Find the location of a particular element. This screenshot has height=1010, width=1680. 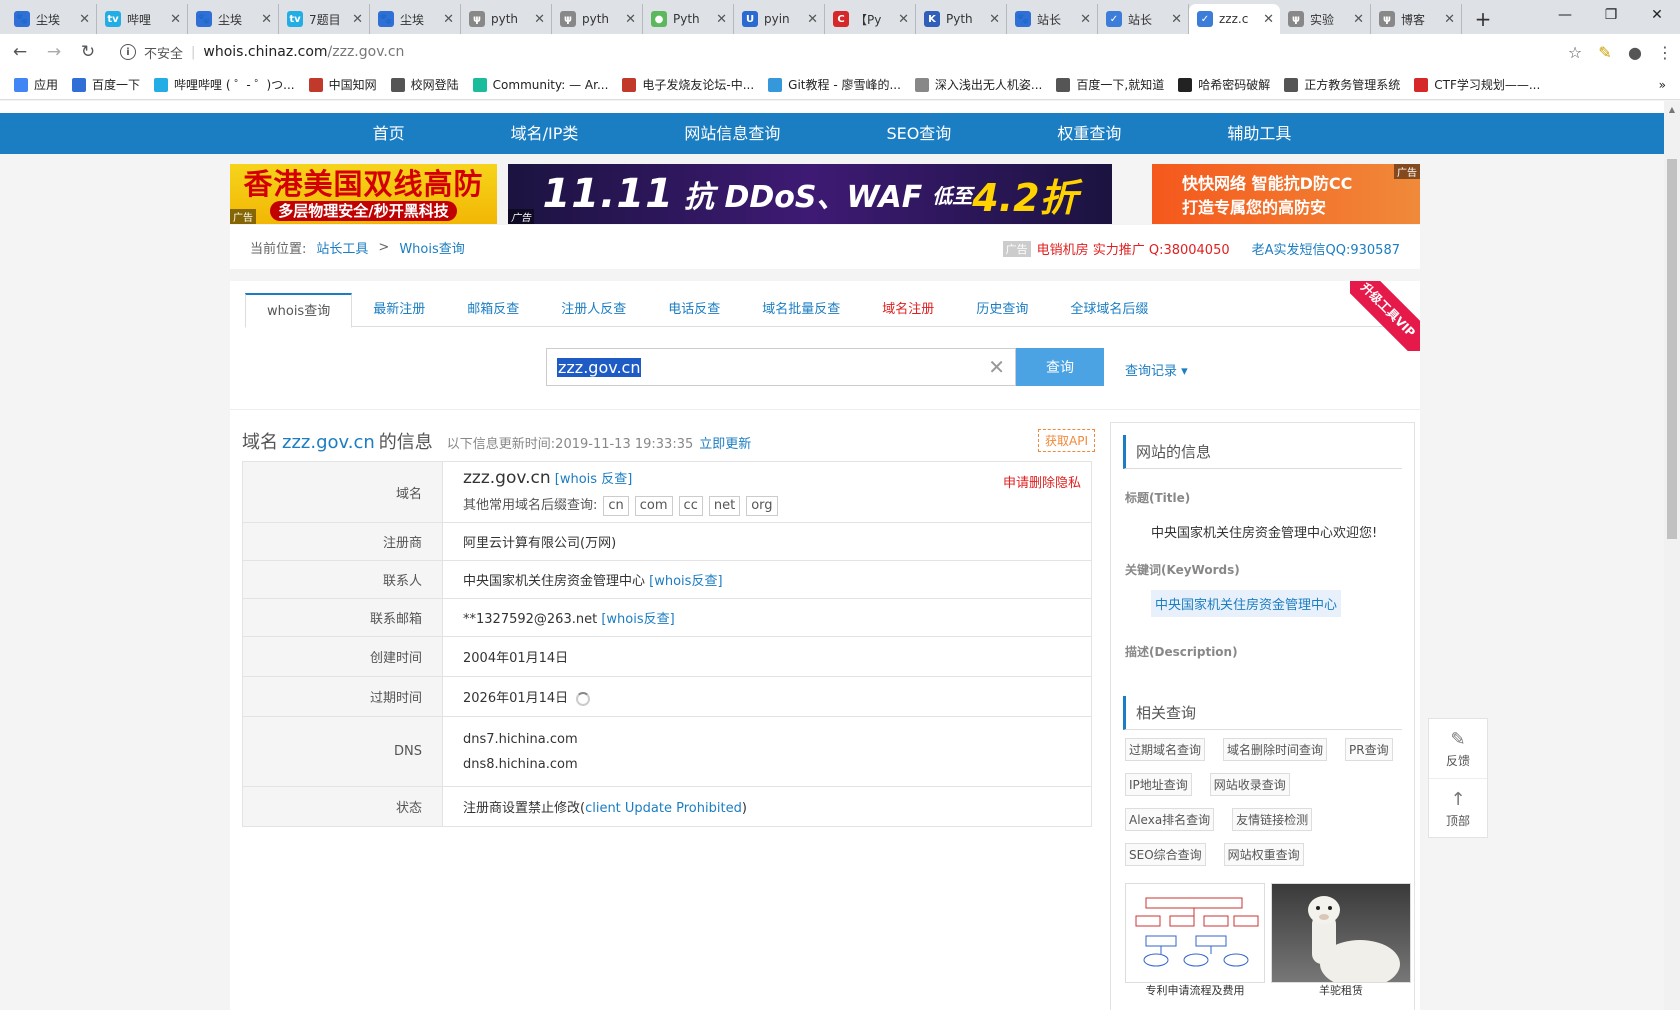

browser-tab: K Pyth ✕ is located at coordinates (961, 19).